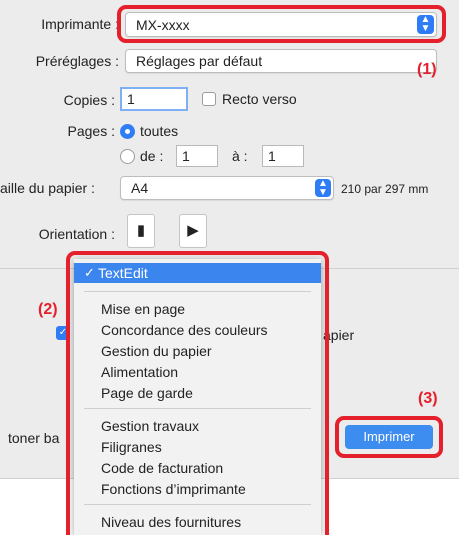 This screenshot has height=535, width=459. What do you see at coordinates (209, 99) in the screenshot?
I see `duplex-checkbox` at bounding box center [209, 99].